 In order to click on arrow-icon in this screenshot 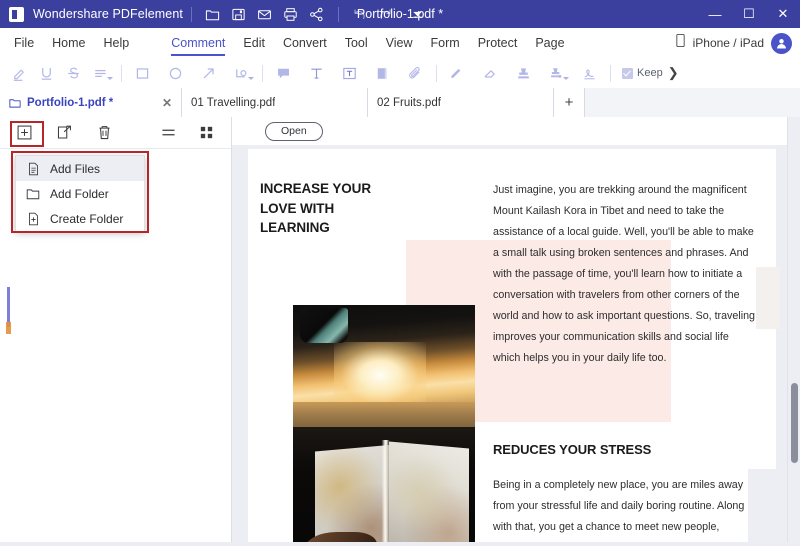, I will do `click(208, 73)`.